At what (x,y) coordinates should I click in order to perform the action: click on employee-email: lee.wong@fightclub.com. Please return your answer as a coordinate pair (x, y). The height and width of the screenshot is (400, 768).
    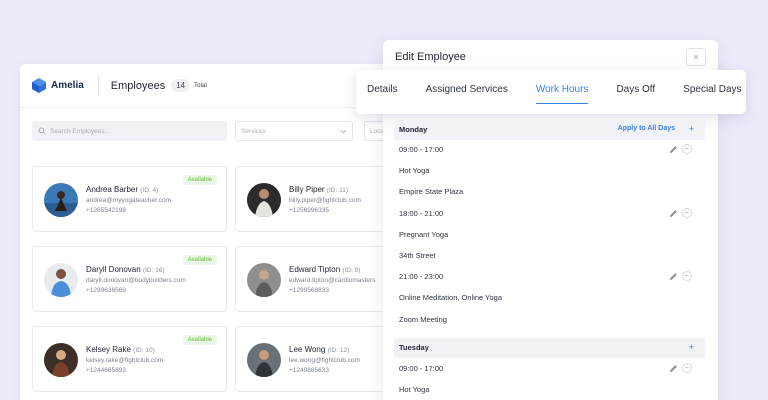
    Looking at the image, I should click on (324, 360).